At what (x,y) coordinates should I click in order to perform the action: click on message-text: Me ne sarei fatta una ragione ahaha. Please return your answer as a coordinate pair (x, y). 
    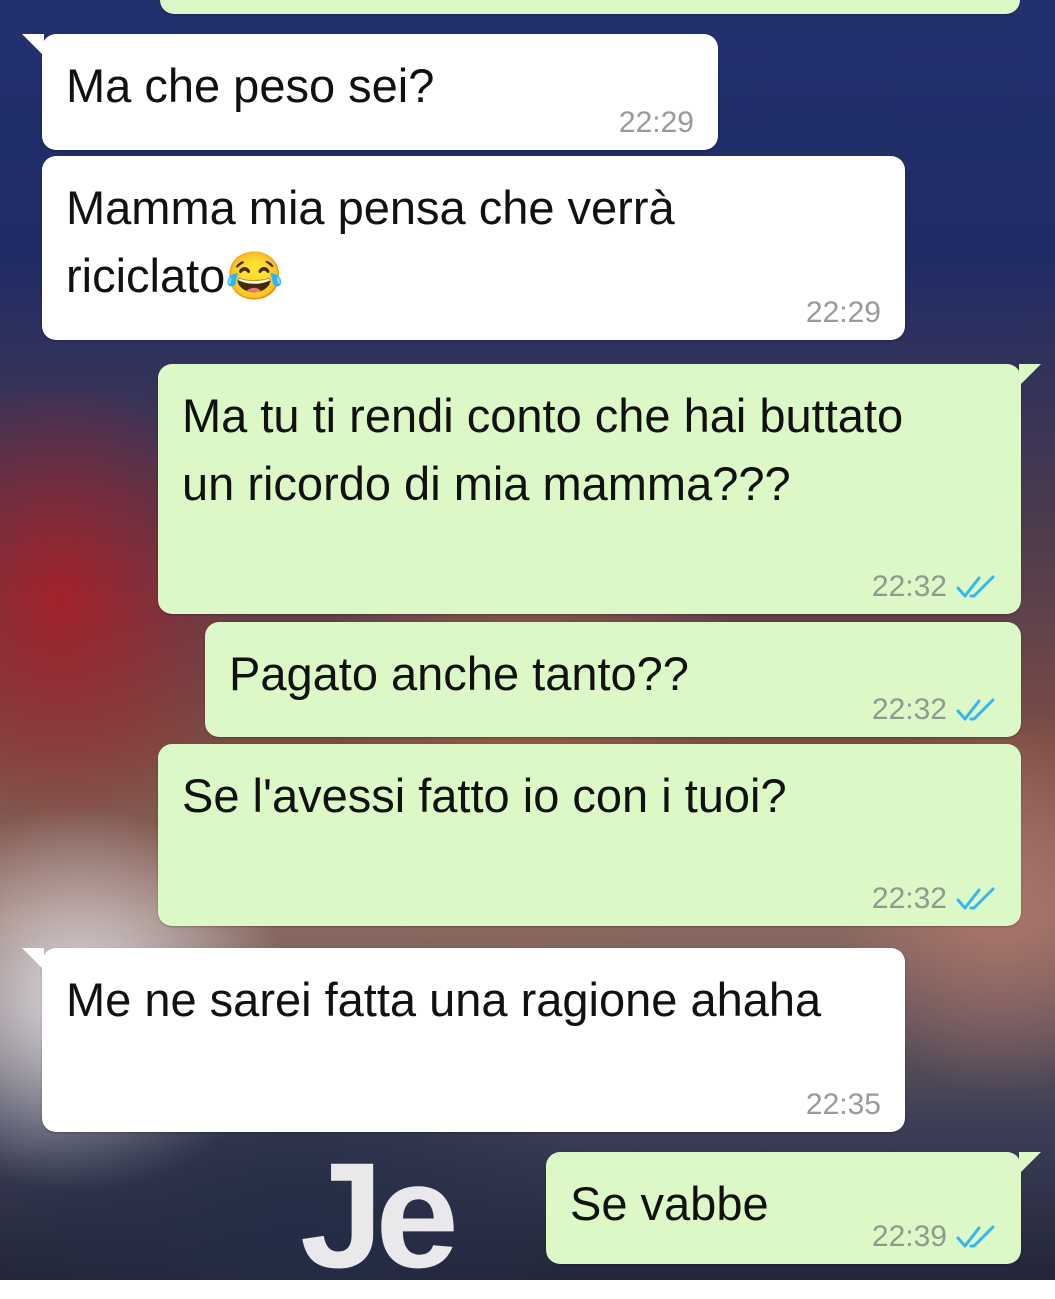
    Looking at the image, I should click on (444, 999).